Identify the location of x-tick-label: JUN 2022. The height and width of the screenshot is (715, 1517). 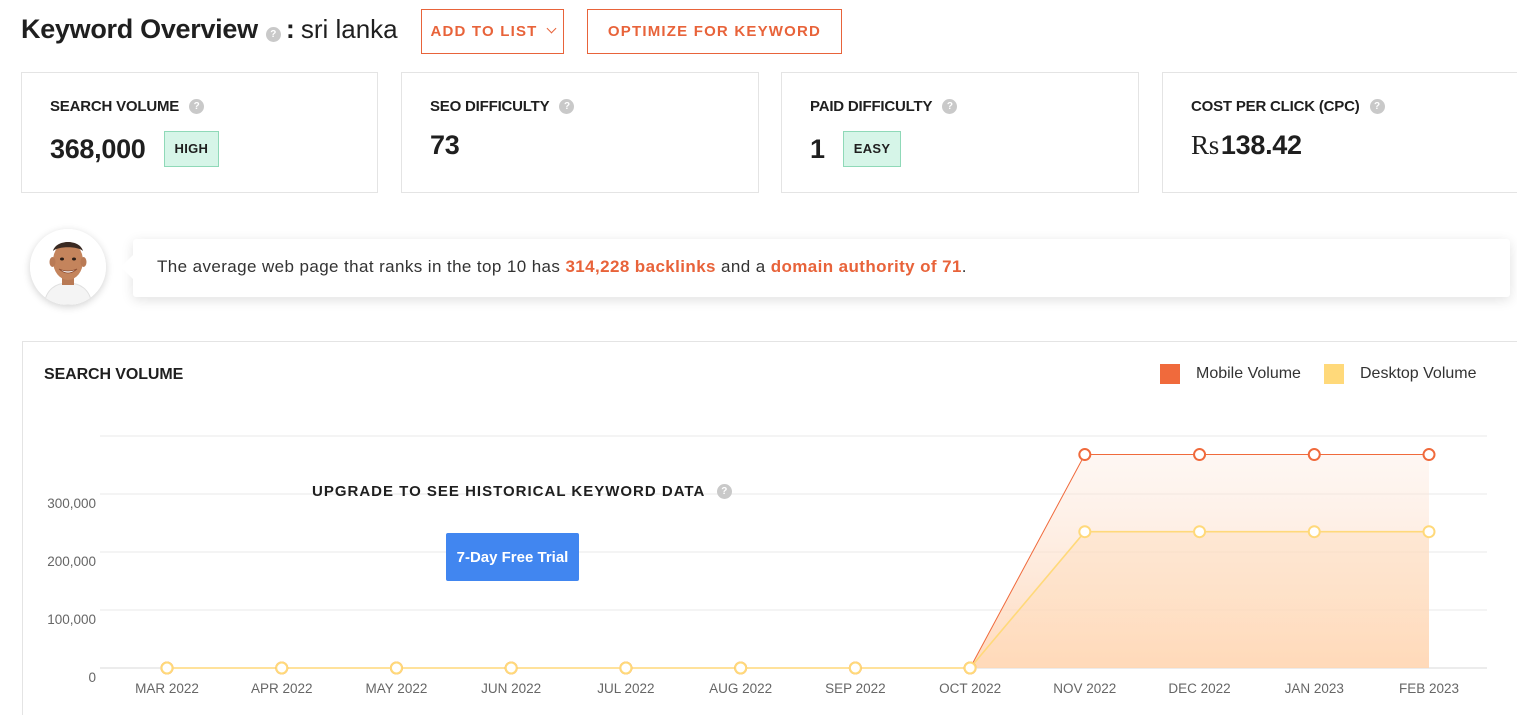
(511, 688).